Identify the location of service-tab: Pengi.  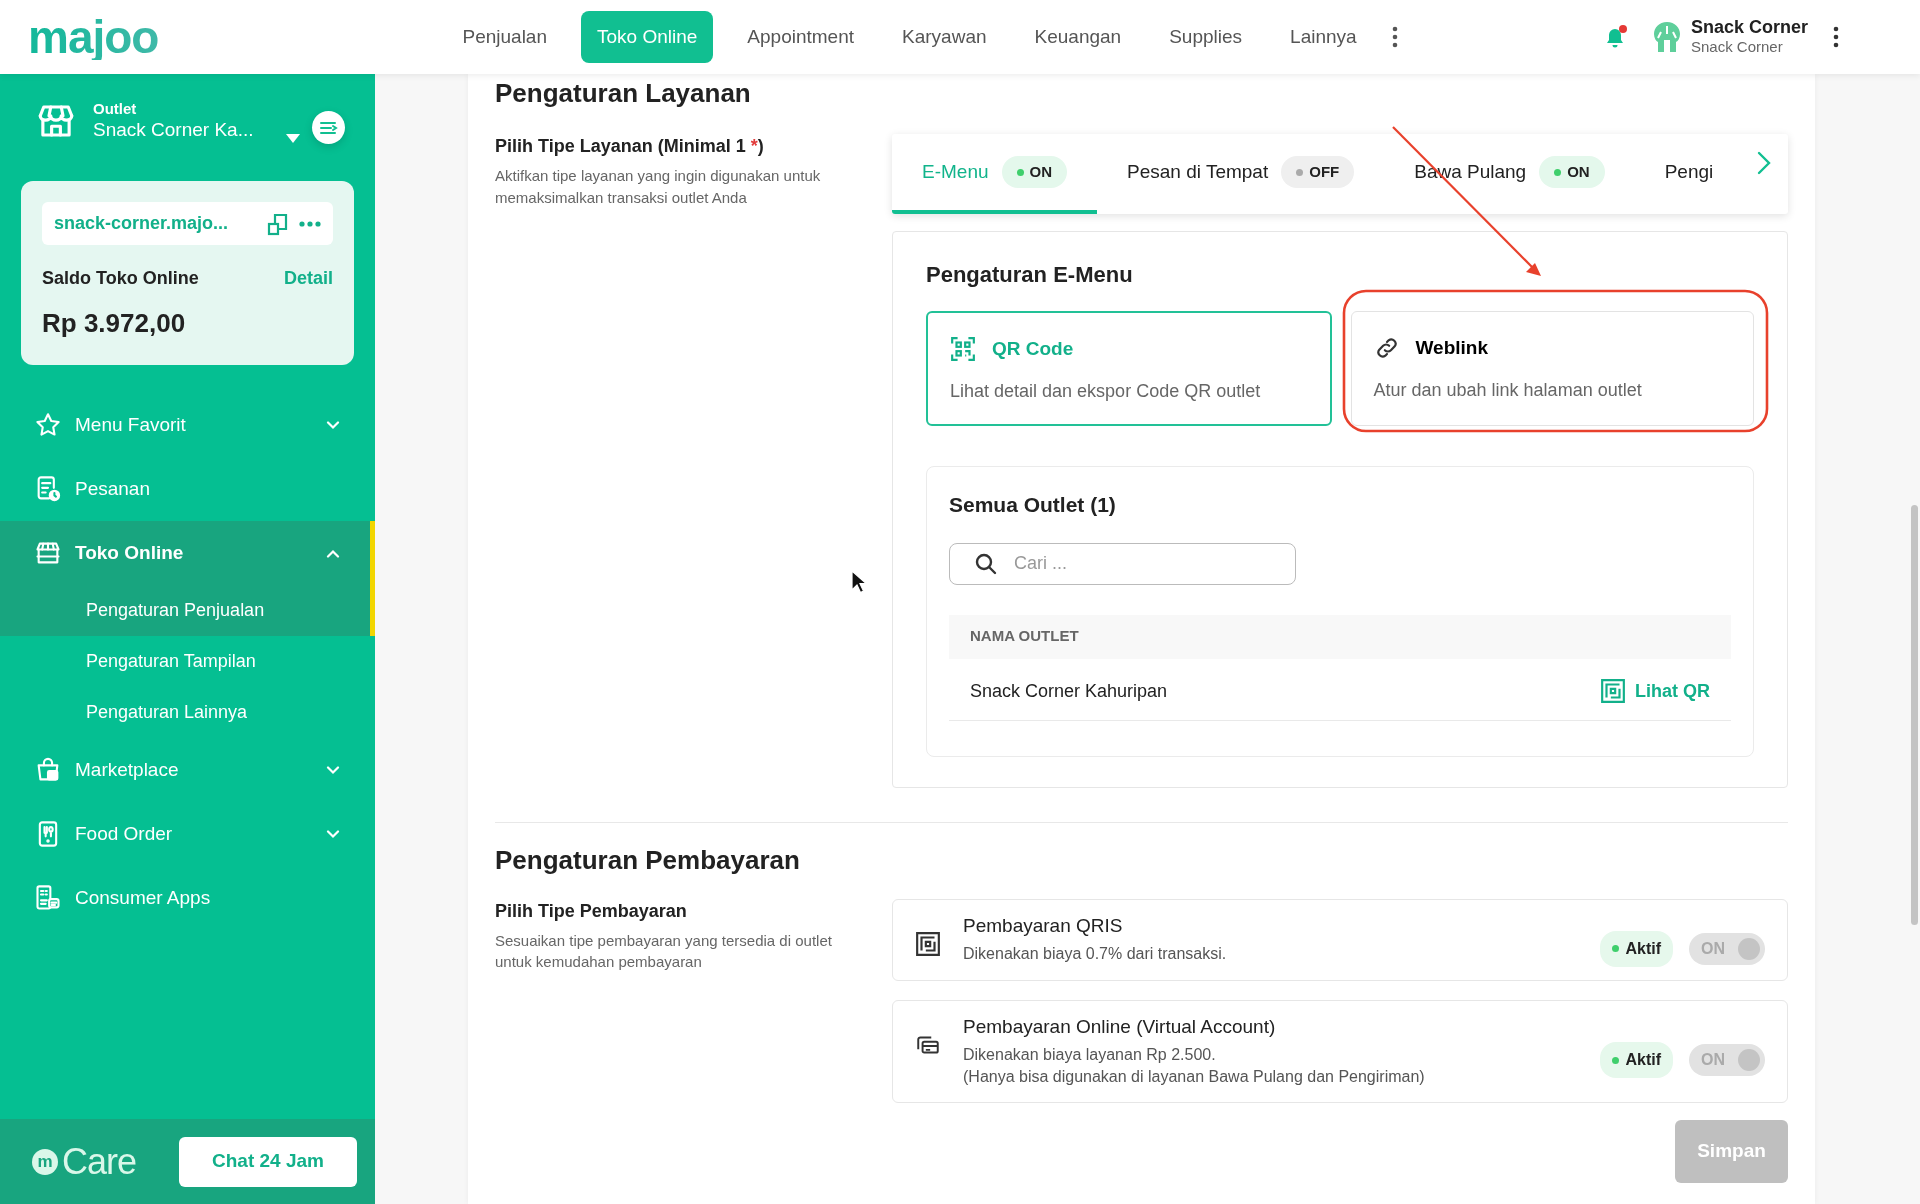
(1689, 174).